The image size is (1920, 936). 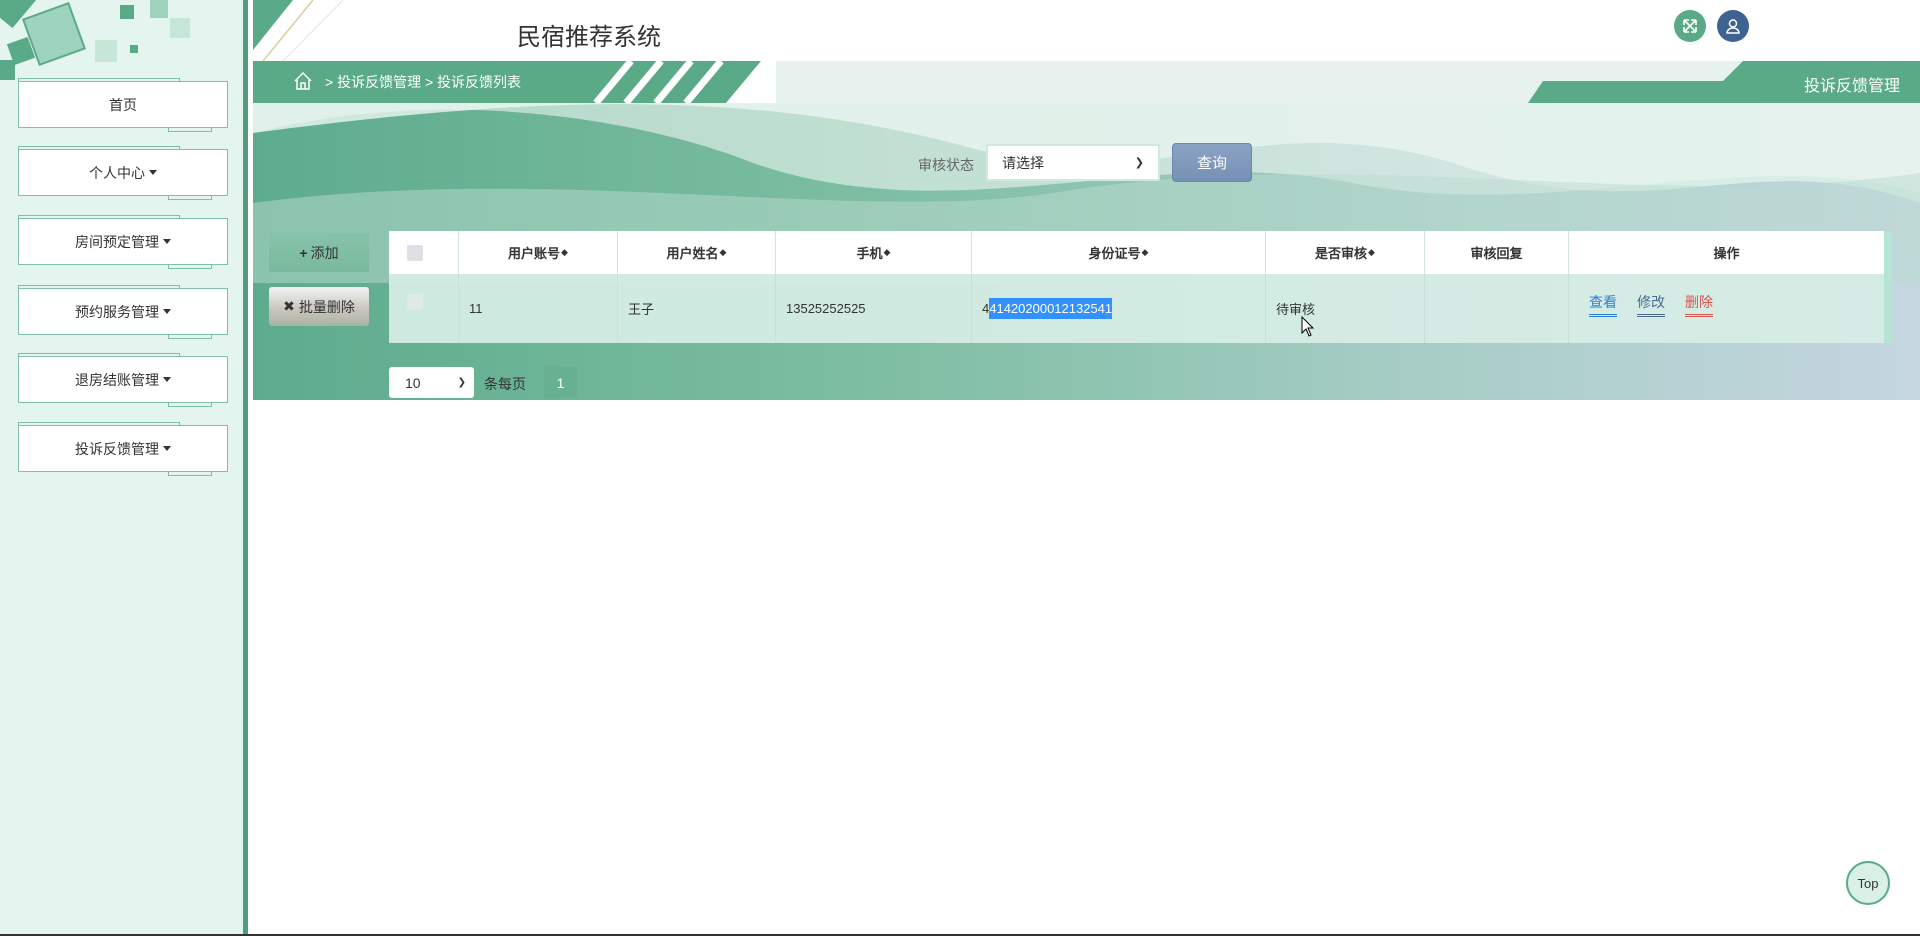 I want to click on phone-cell: 13525252525, so click(x=874, y=308).